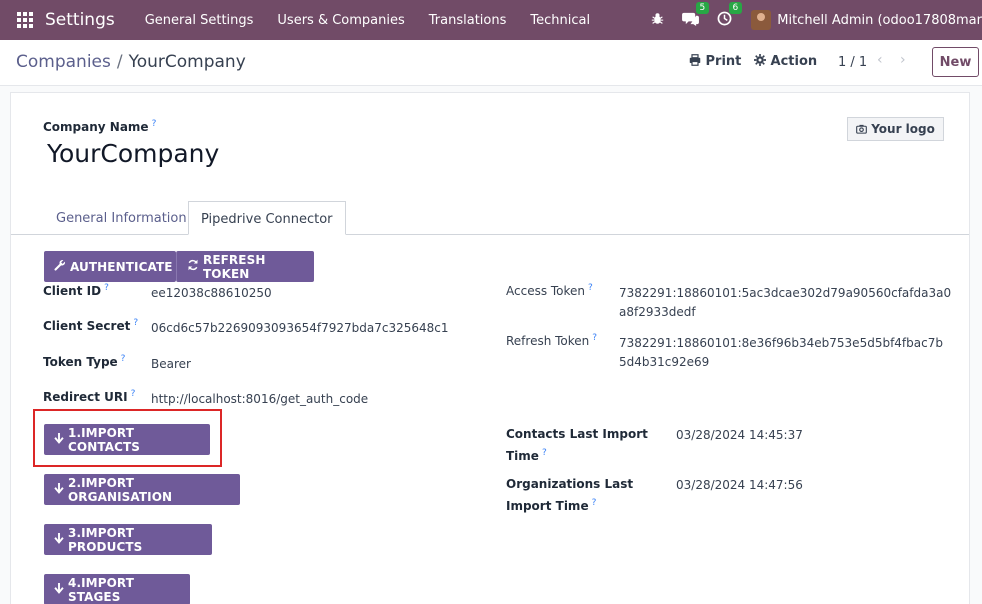 Image resolution: width=982 pixels, height=604 pixels. What do you see at coordinates (267, 218) in the screenshot?
I see `tab-pipedrive-connector: Pipedrive Connector` at bounding box center [267, 218].